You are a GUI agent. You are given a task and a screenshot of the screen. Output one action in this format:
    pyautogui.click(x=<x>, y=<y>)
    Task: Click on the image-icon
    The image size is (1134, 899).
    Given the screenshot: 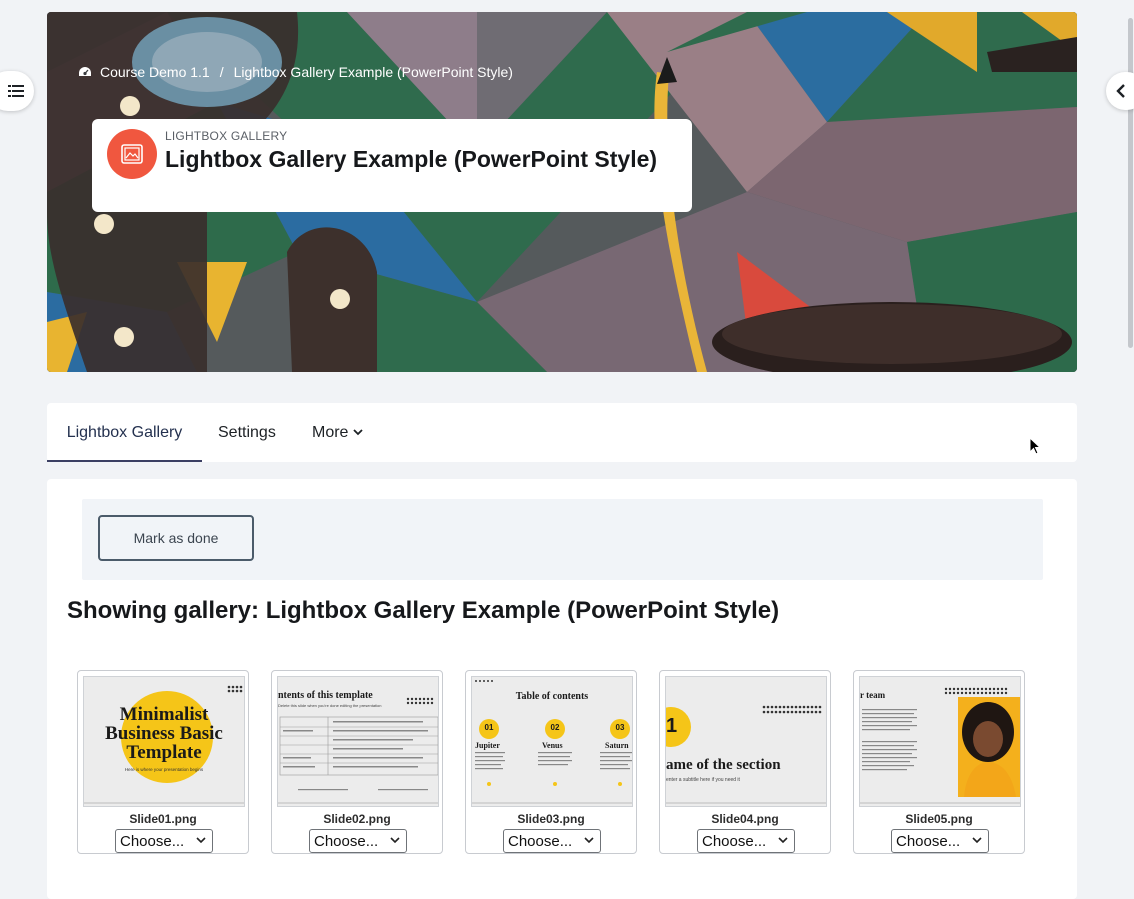 What is the action you would take?
    pyautogui.click(x=132, y=154)
    